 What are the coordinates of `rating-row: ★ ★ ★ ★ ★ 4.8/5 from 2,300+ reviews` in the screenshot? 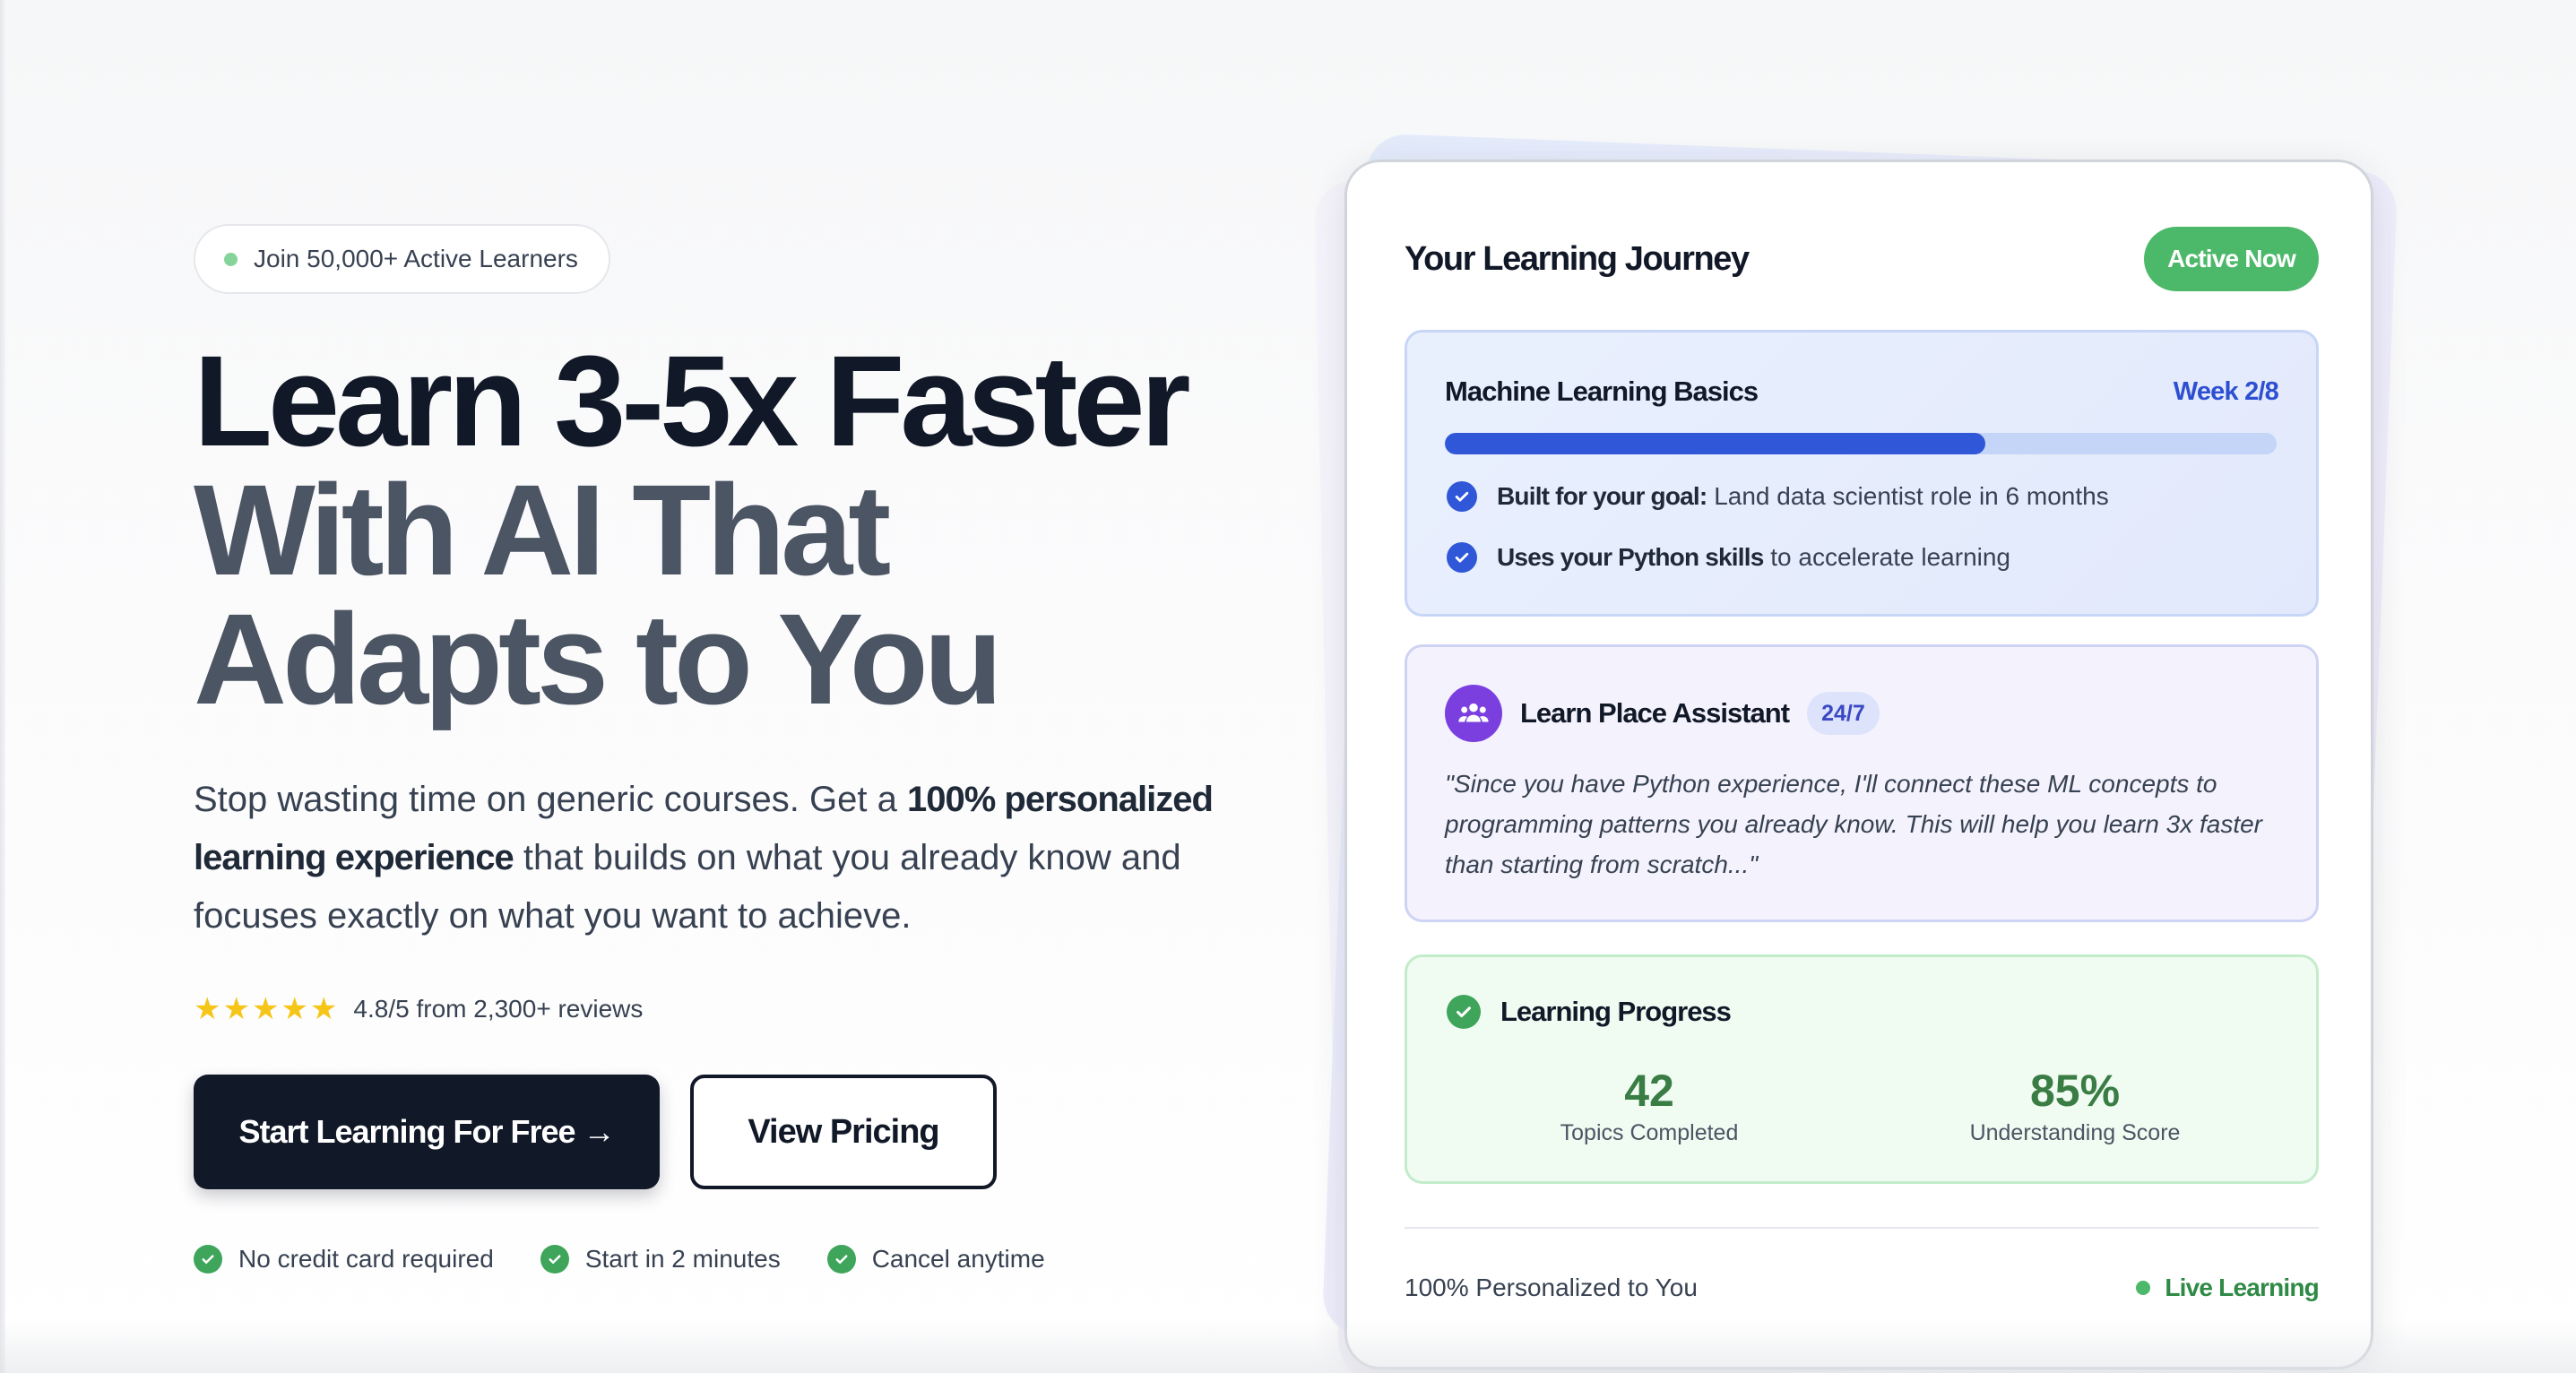 It's located at (722, 1009).